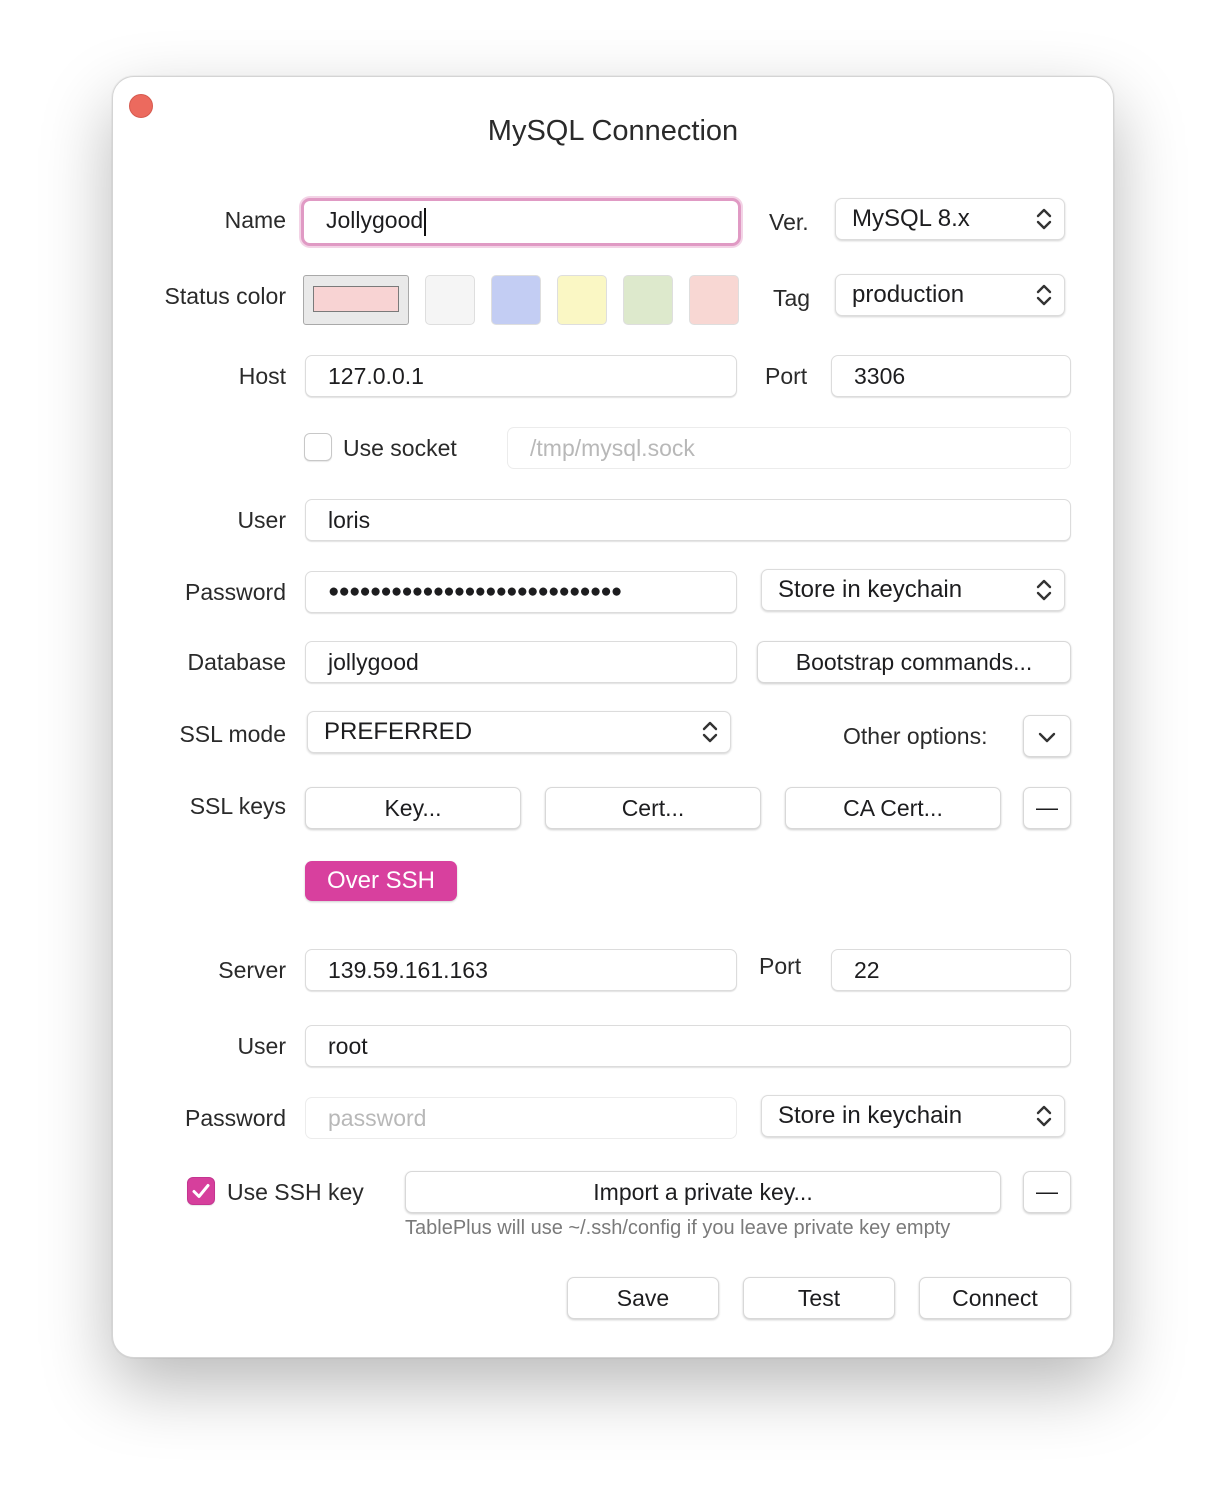  What do you see at coordinates (521, 970) in the screenshot?
I see `ssh-server-input: 139.59.161.163` at bounding box center [521, 970].